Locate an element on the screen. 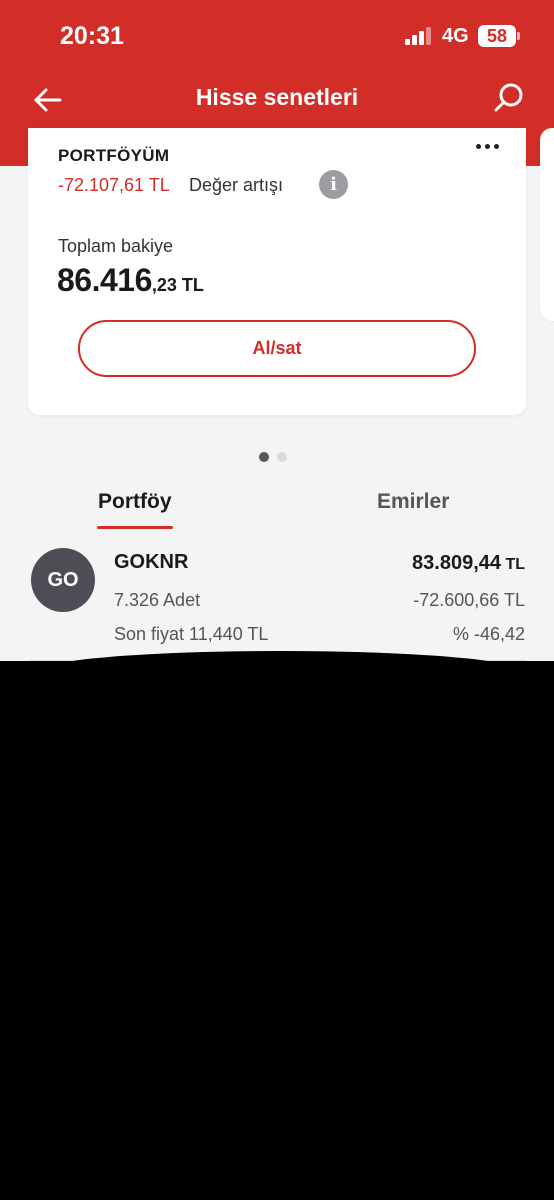 The height and width of the screenshot is (1200, 554). status-time: 20:31 is located at coordinates (92, 36).